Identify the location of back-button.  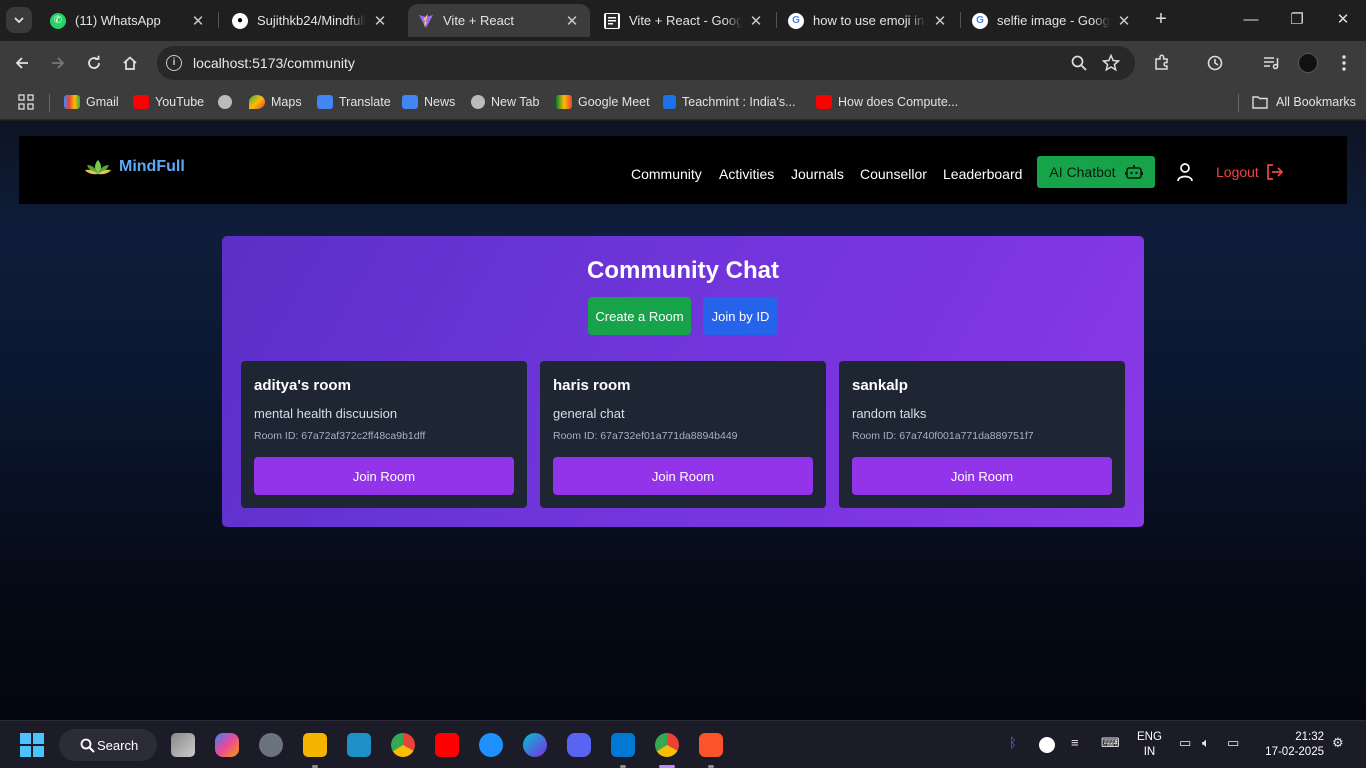
(22, 63).